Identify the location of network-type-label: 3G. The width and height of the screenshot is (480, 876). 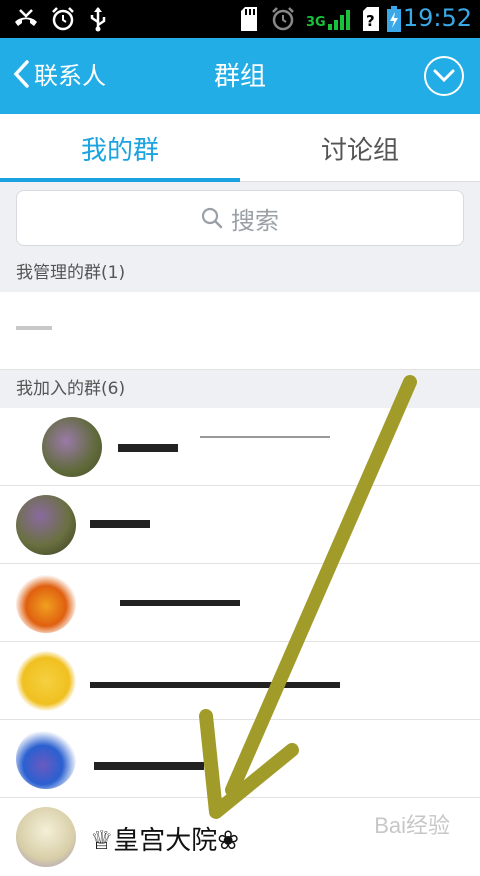
(316, 22).